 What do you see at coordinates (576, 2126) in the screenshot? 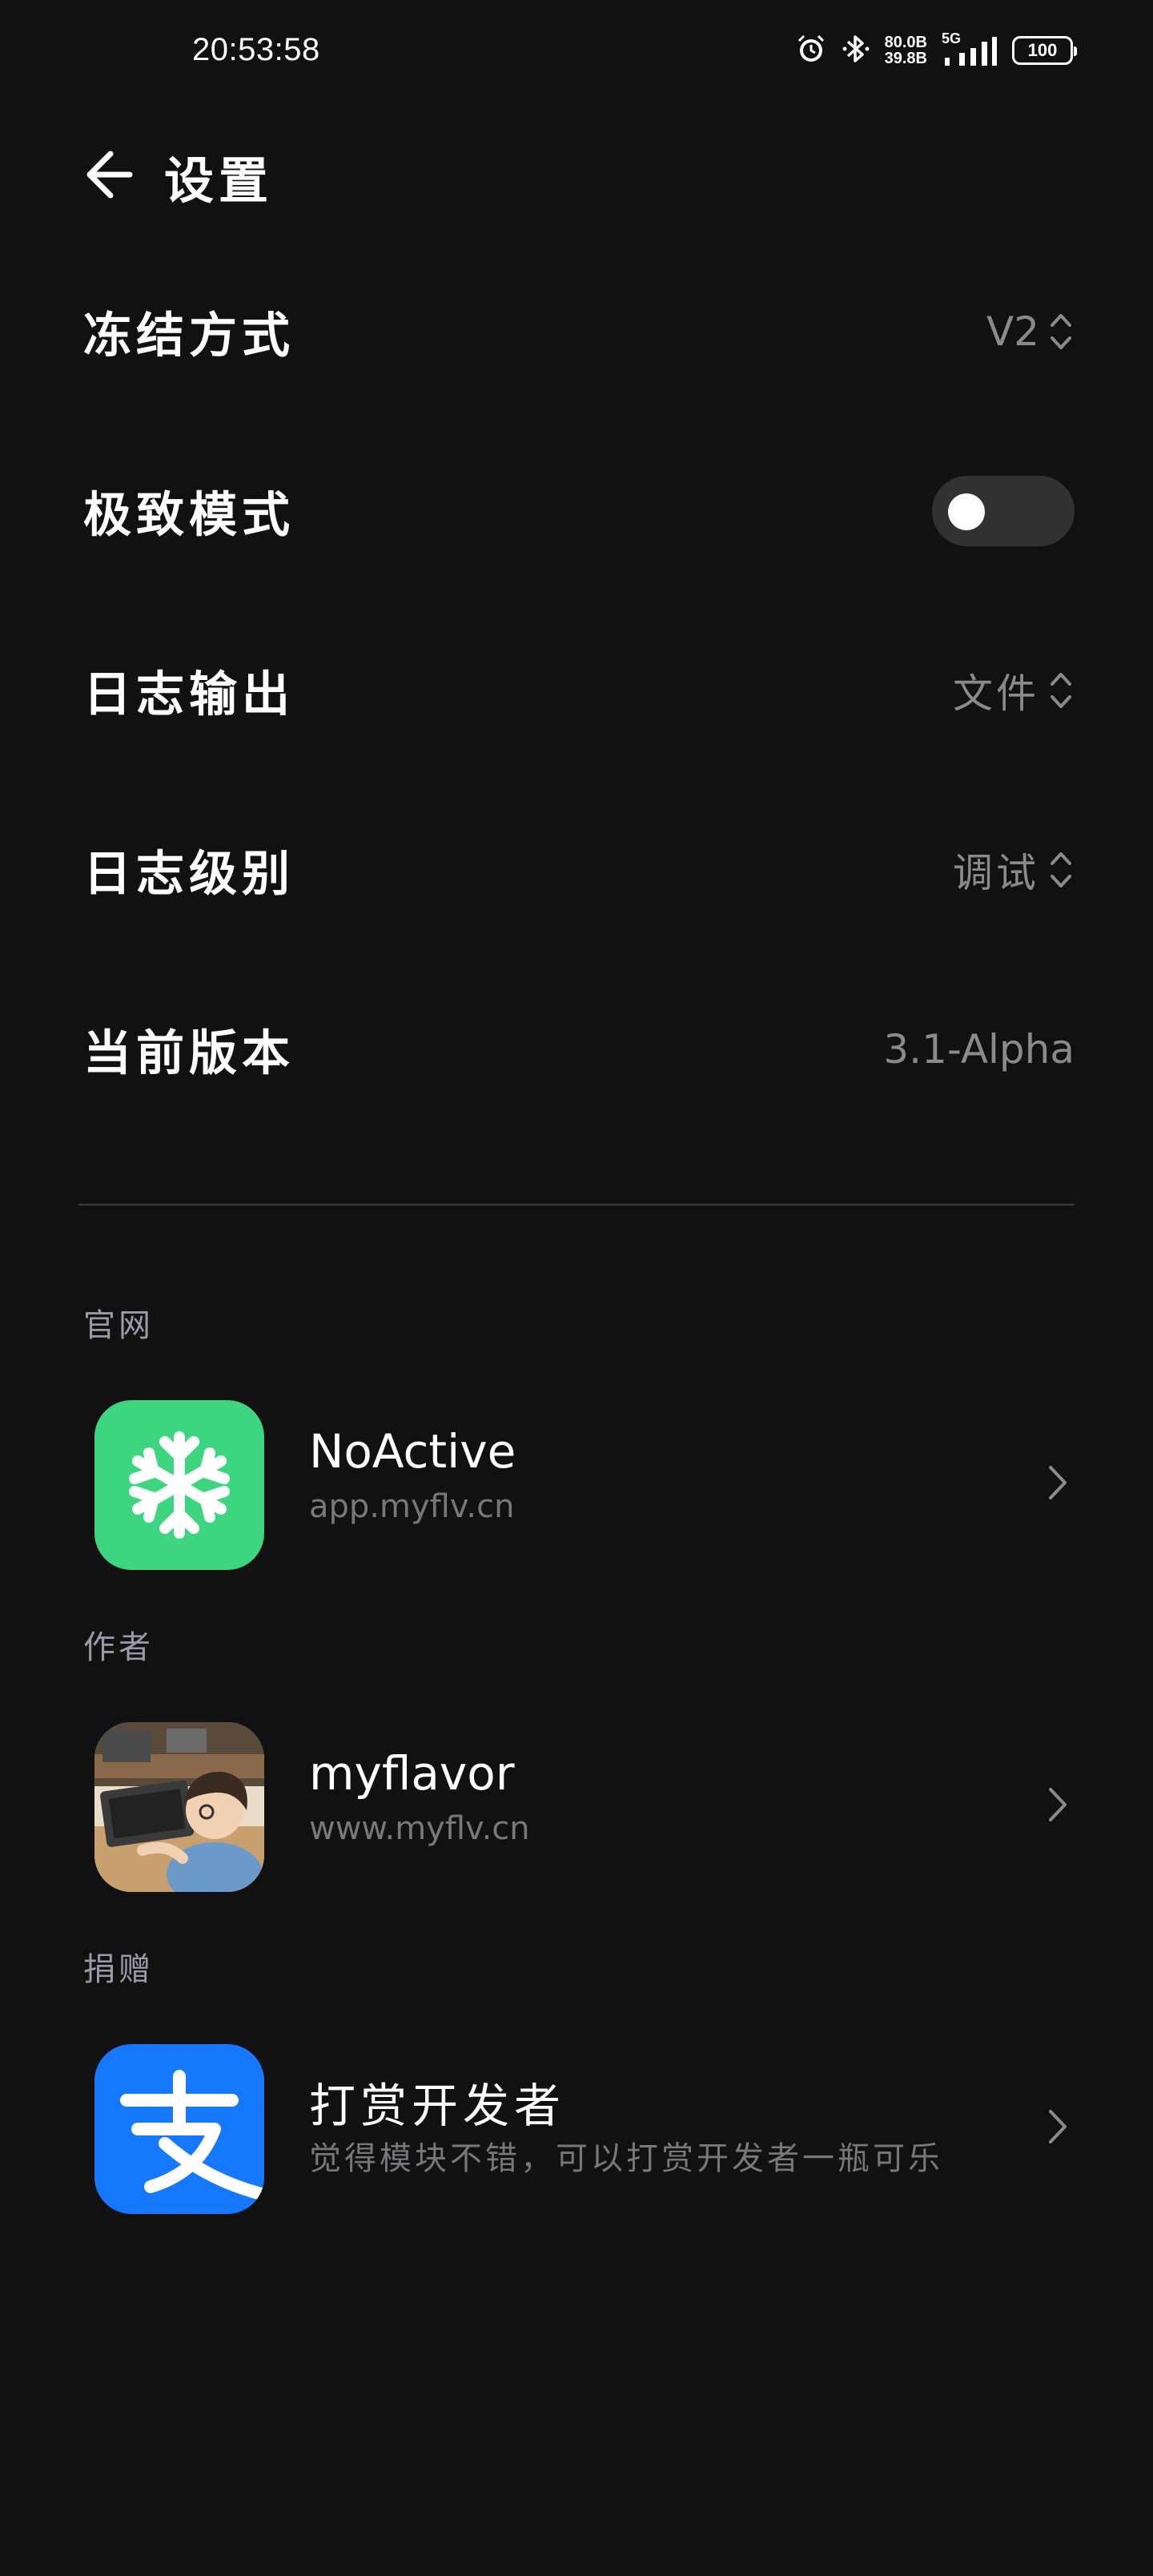
I see `link-donate: 打赏开发者 觉得模块不错，可以打赏开发者一瓶可乐` at bounding box center [576, 2126].